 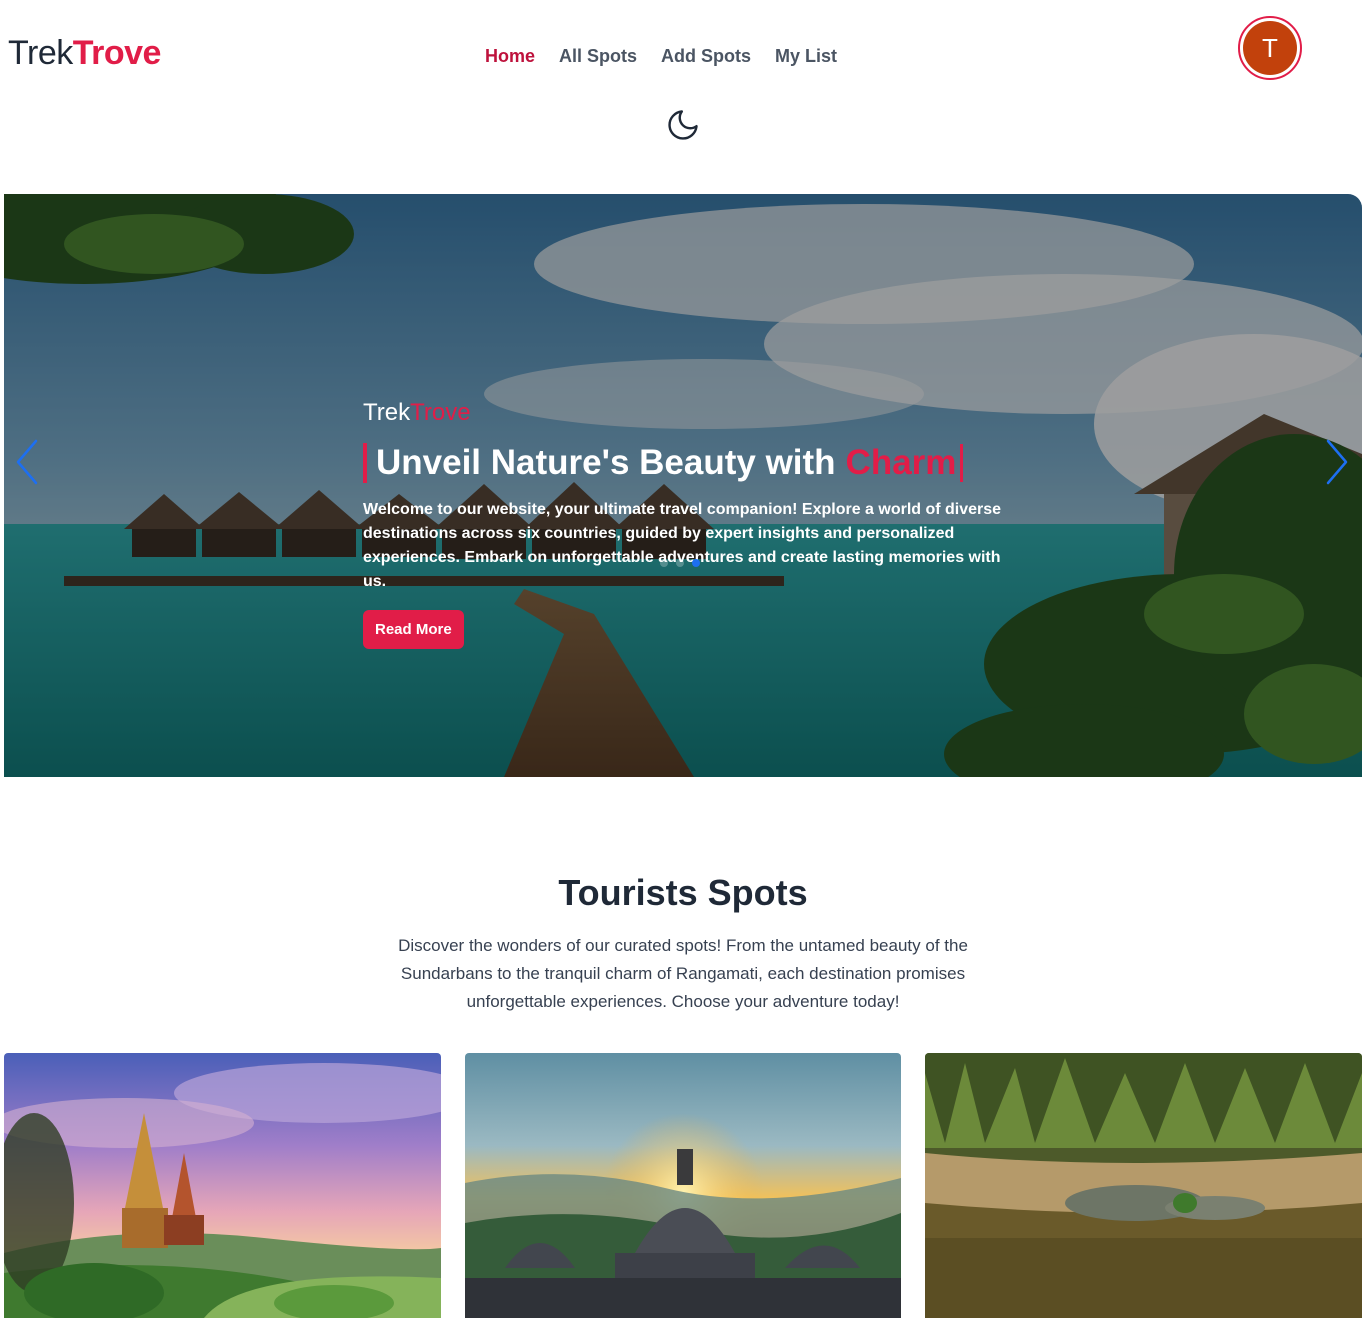 I want to click on nav-home: Home, so click(x=510, y=56).